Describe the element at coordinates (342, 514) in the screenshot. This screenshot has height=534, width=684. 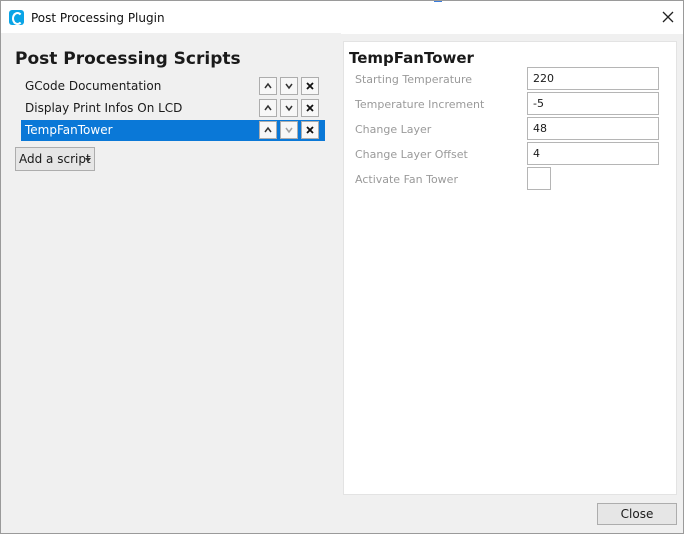
I see `dialog-footer` at that location.